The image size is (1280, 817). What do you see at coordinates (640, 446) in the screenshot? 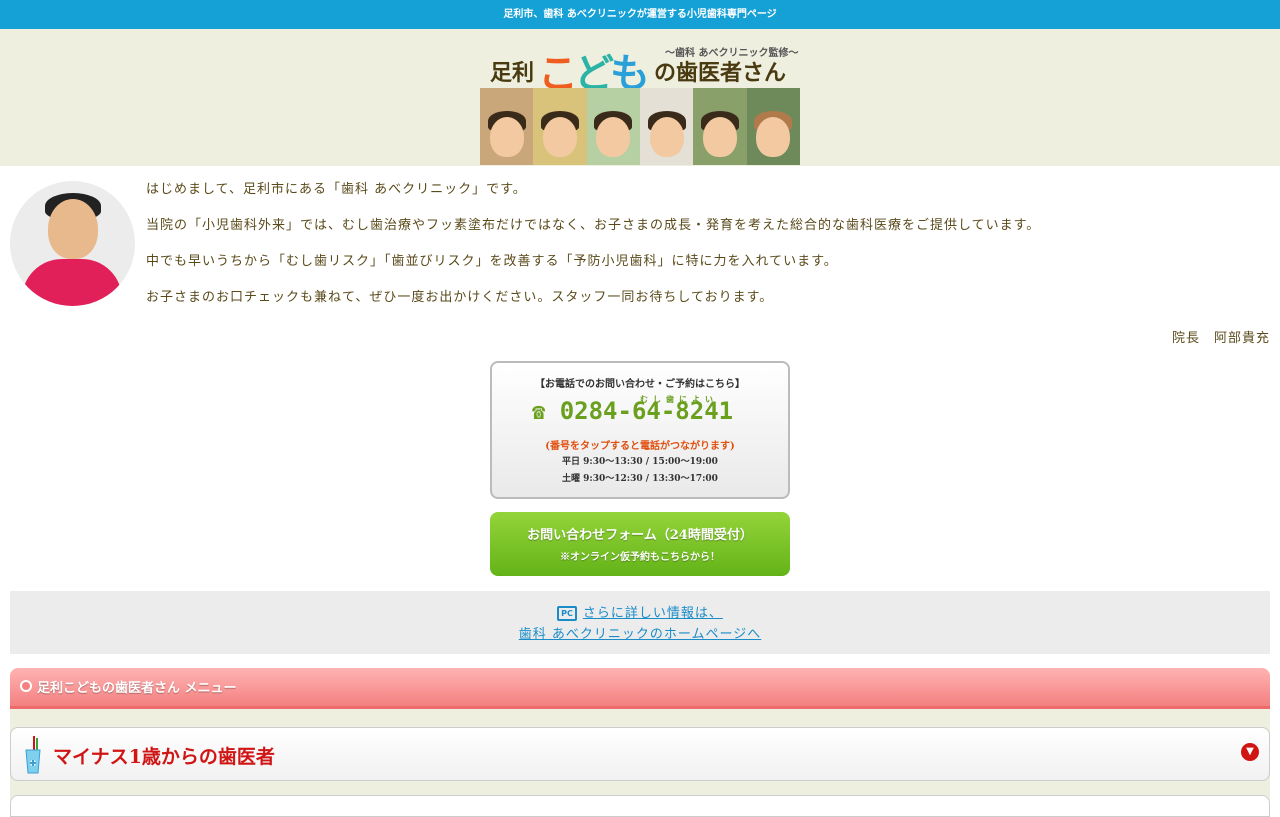
I see `phone-tap-note: (番号をタップすると電話がつながります)` at bounding box center [640, 446].